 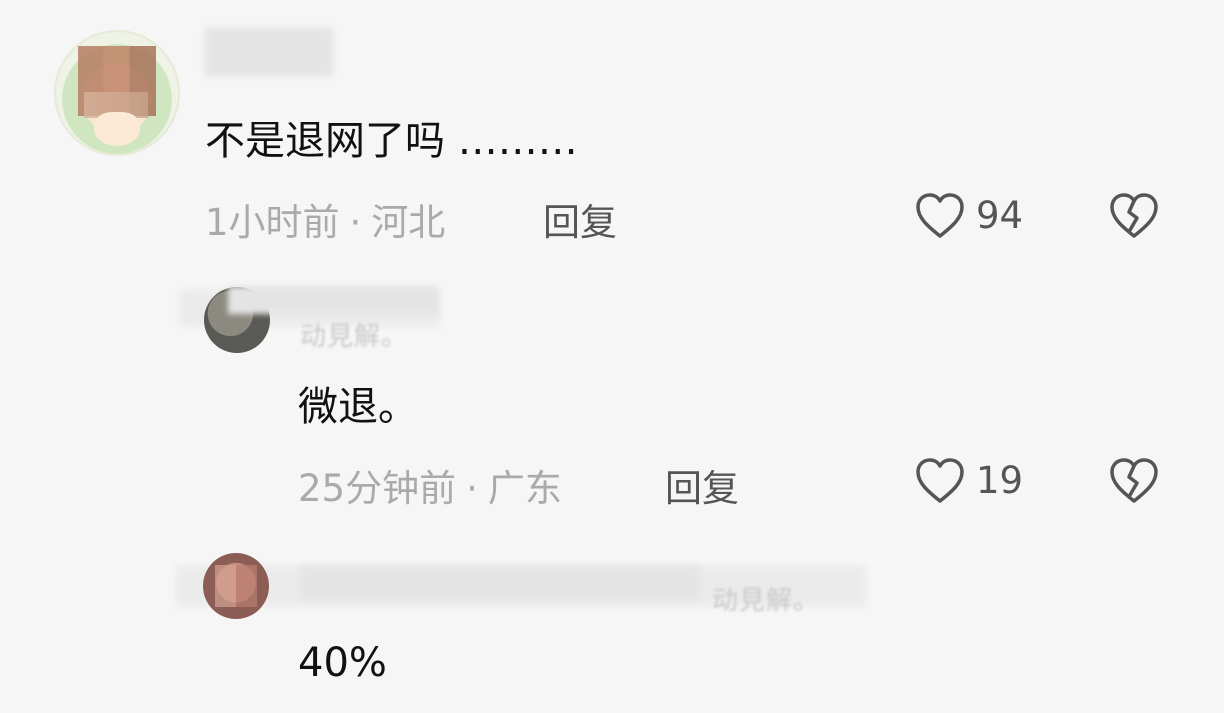 What do you see at coordinates (342, 663) in the screenshot?
I see `comment-text: 40%` at bounding box center [342, 663].